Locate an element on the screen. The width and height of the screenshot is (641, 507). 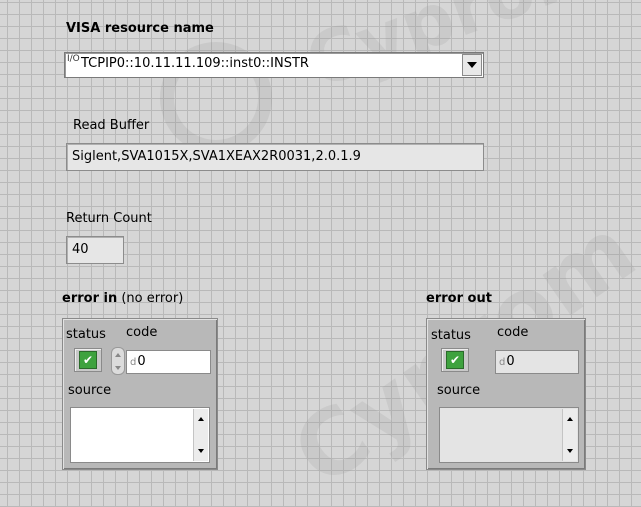
visa-resource-control: I/O TCPIP0::10.11.11.109::inst0::INSTR is located at coordinates (274, 65).